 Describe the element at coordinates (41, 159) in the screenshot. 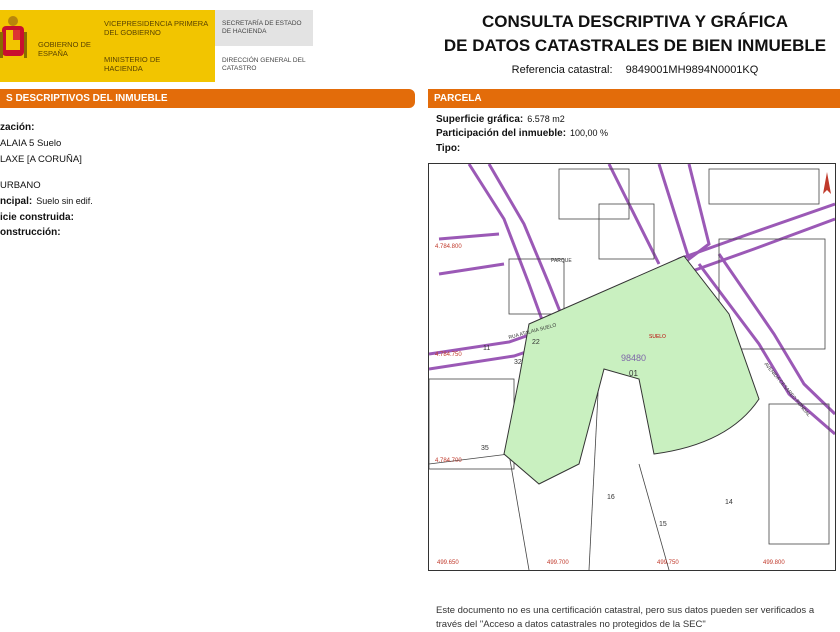

I see `address-line-2: LAXE [A CORUÑA]` at that location.